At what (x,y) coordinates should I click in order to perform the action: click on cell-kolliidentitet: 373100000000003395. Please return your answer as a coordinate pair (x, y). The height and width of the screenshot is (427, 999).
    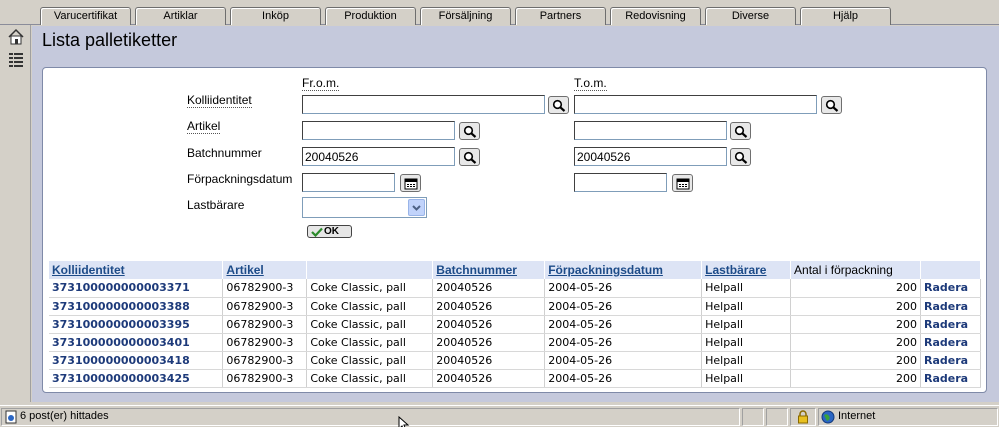
    Looking at the image, I should click on (136, 324).